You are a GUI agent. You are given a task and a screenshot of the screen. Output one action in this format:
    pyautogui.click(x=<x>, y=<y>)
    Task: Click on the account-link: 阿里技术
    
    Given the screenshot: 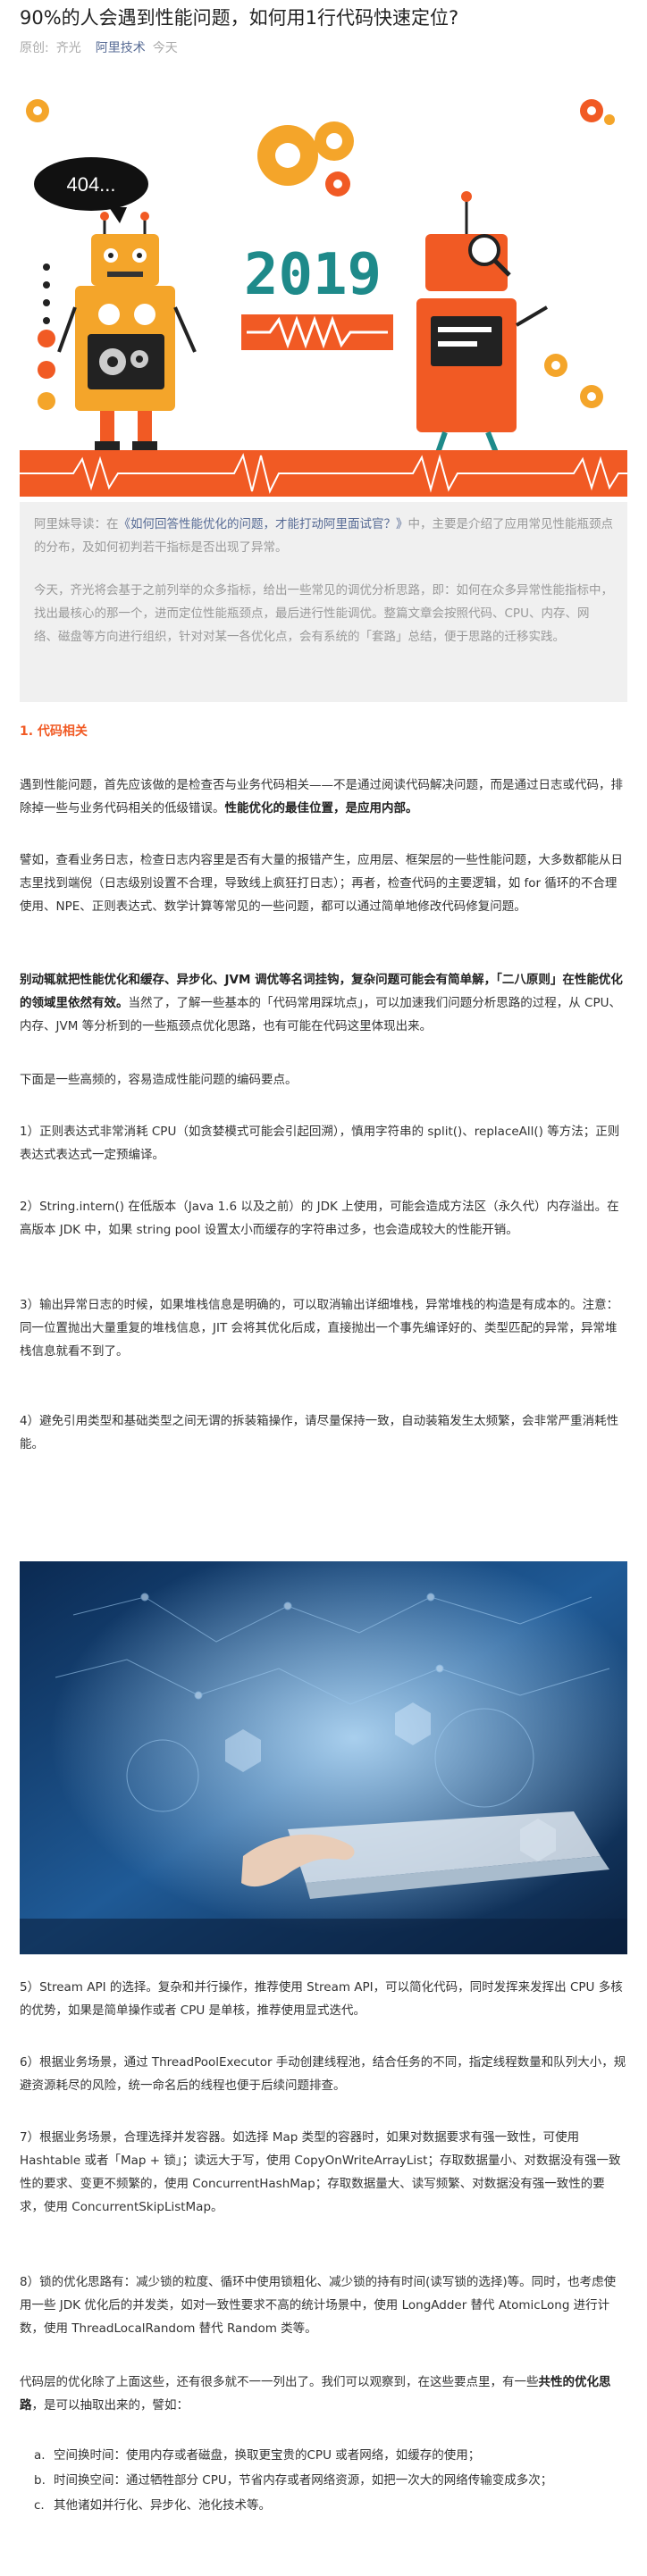 What is the action you would take?
    pyautogui.click(x=121, y=48)
    